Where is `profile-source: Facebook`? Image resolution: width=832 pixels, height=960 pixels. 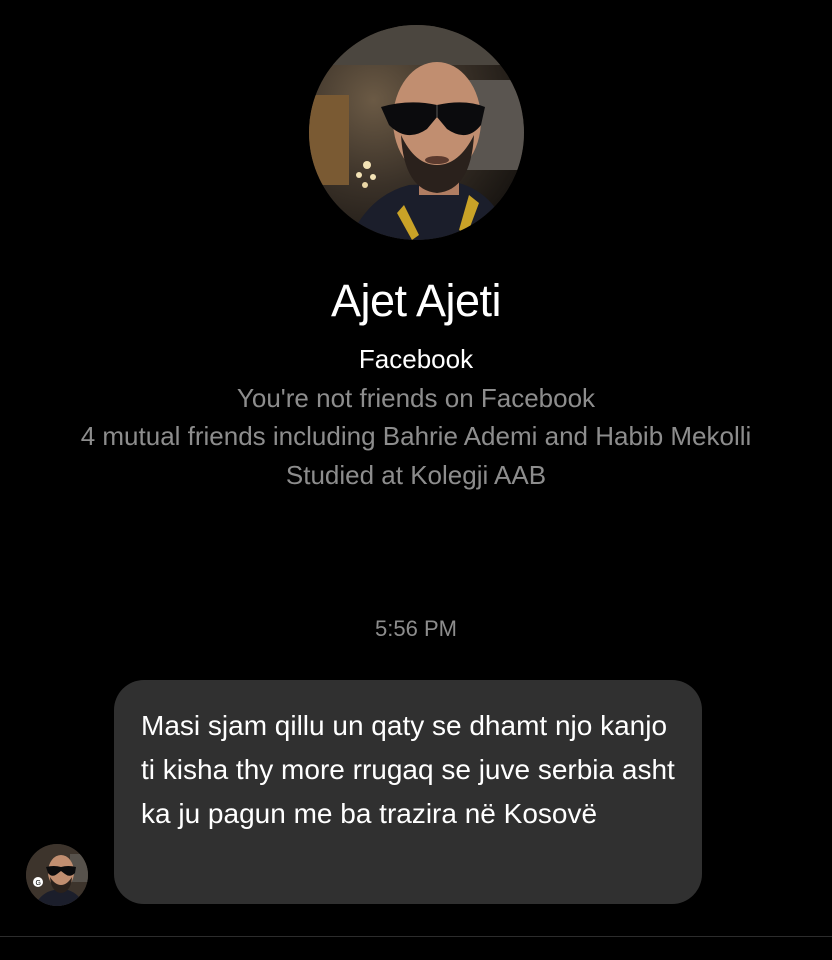 profile-source: Facebook is located at coordinates (416, 359).